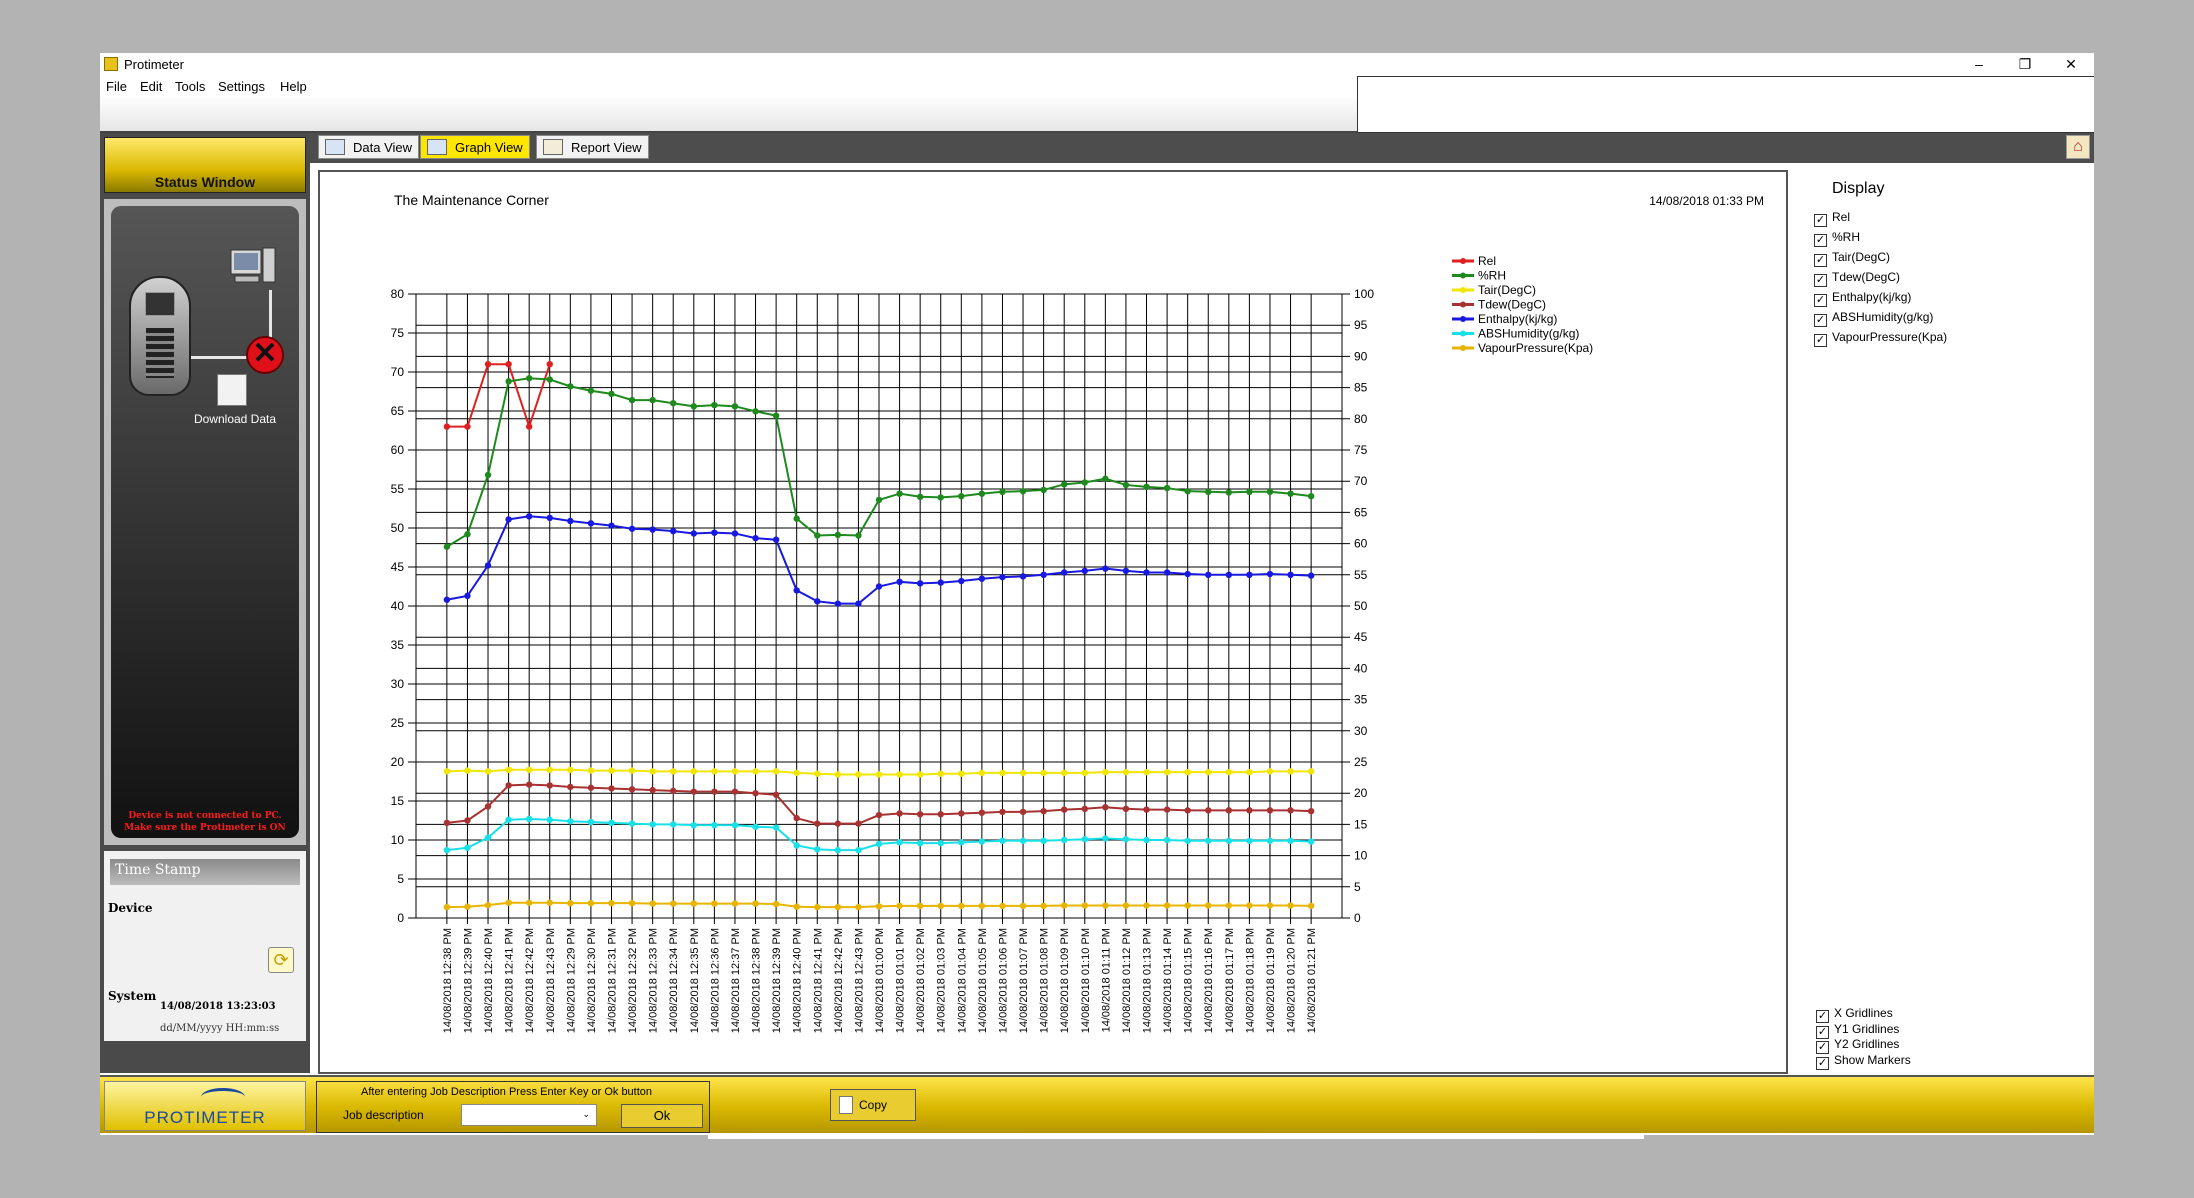 Image resolution: width=2194 pixels, height=1198 pixels. Describe the element at coordinates (132, 996) in the screenshot. I see `system-time-label: System` at that location.